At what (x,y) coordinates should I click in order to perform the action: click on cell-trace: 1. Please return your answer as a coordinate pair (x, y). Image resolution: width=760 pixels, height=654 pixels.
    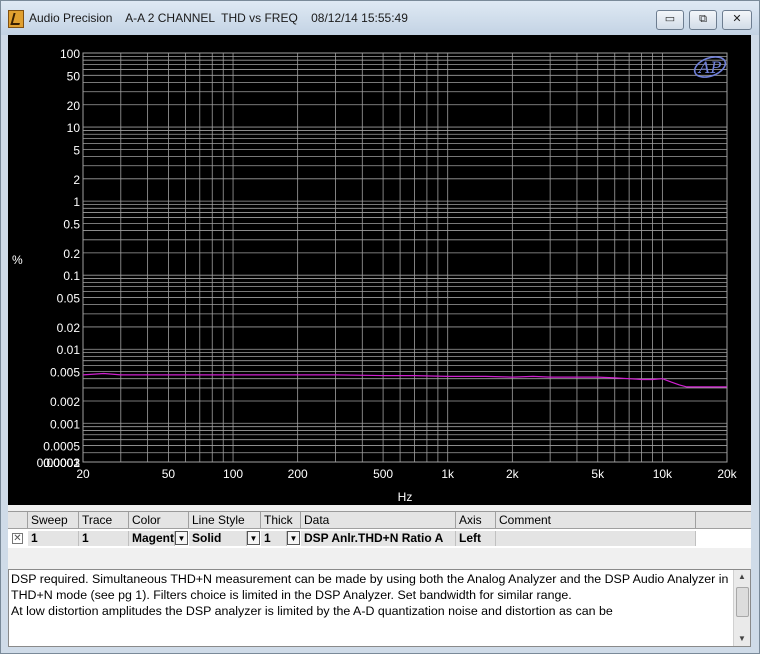
    Looking at the image, I should click on (104, 538).